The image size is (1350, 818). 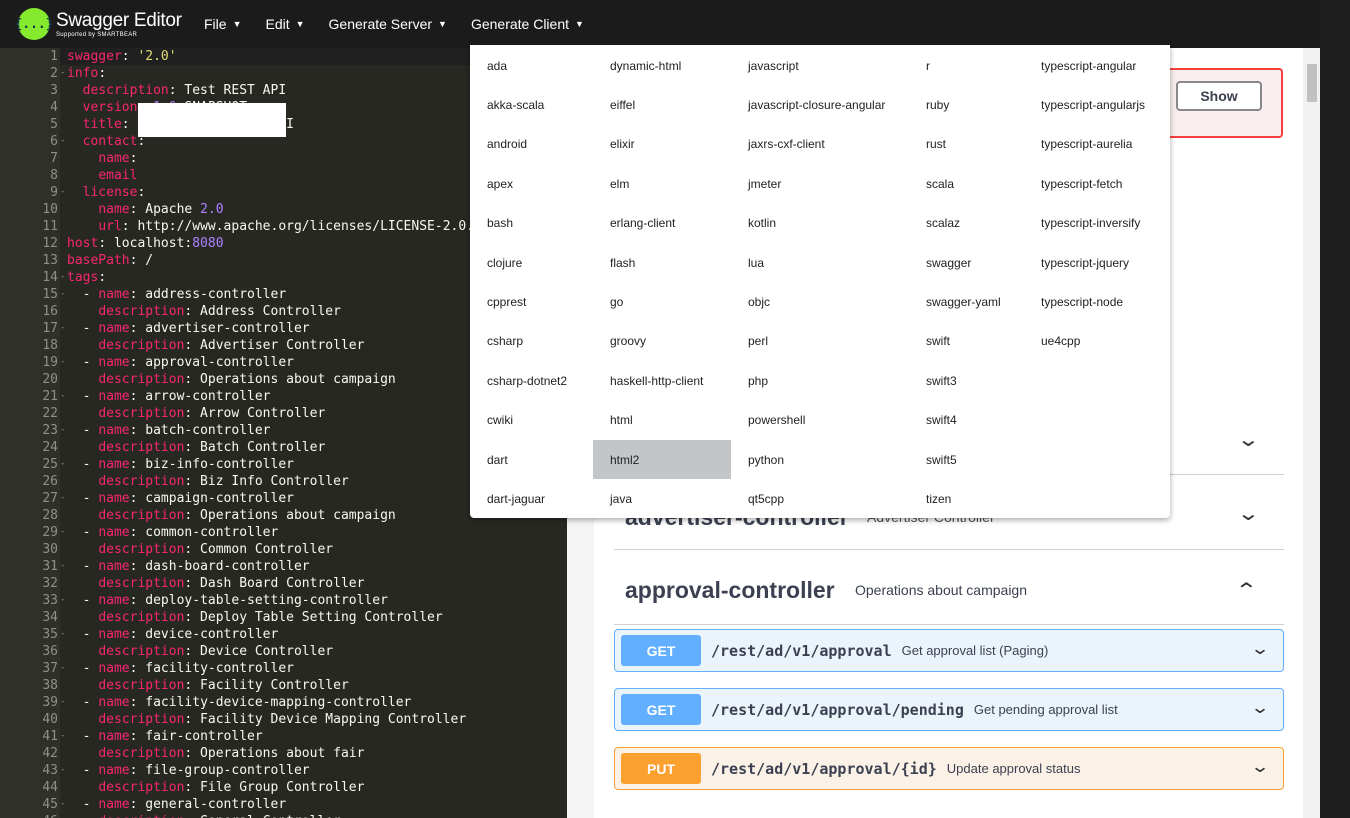 I want to click on generator-option: dart-jaguar, so click(x=531, y=498).